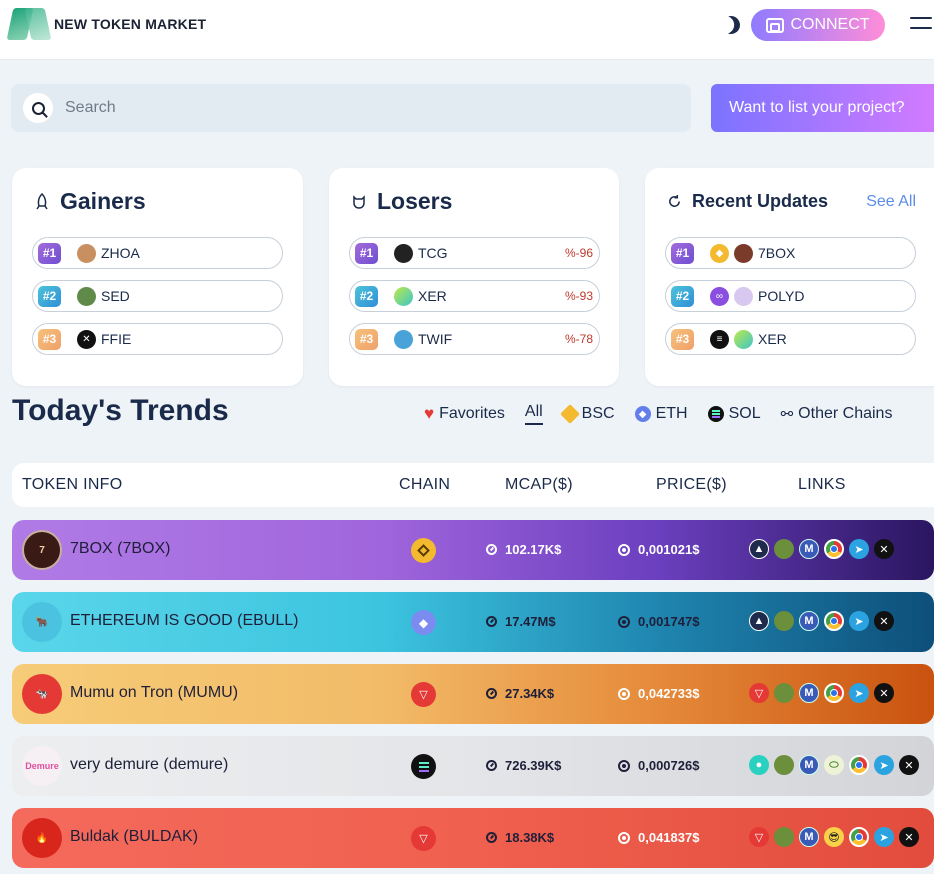  I want to click on table-header: TOKEN INFO CHAIN MCAP($) PRICE($) LINKS, so click(473, 485).